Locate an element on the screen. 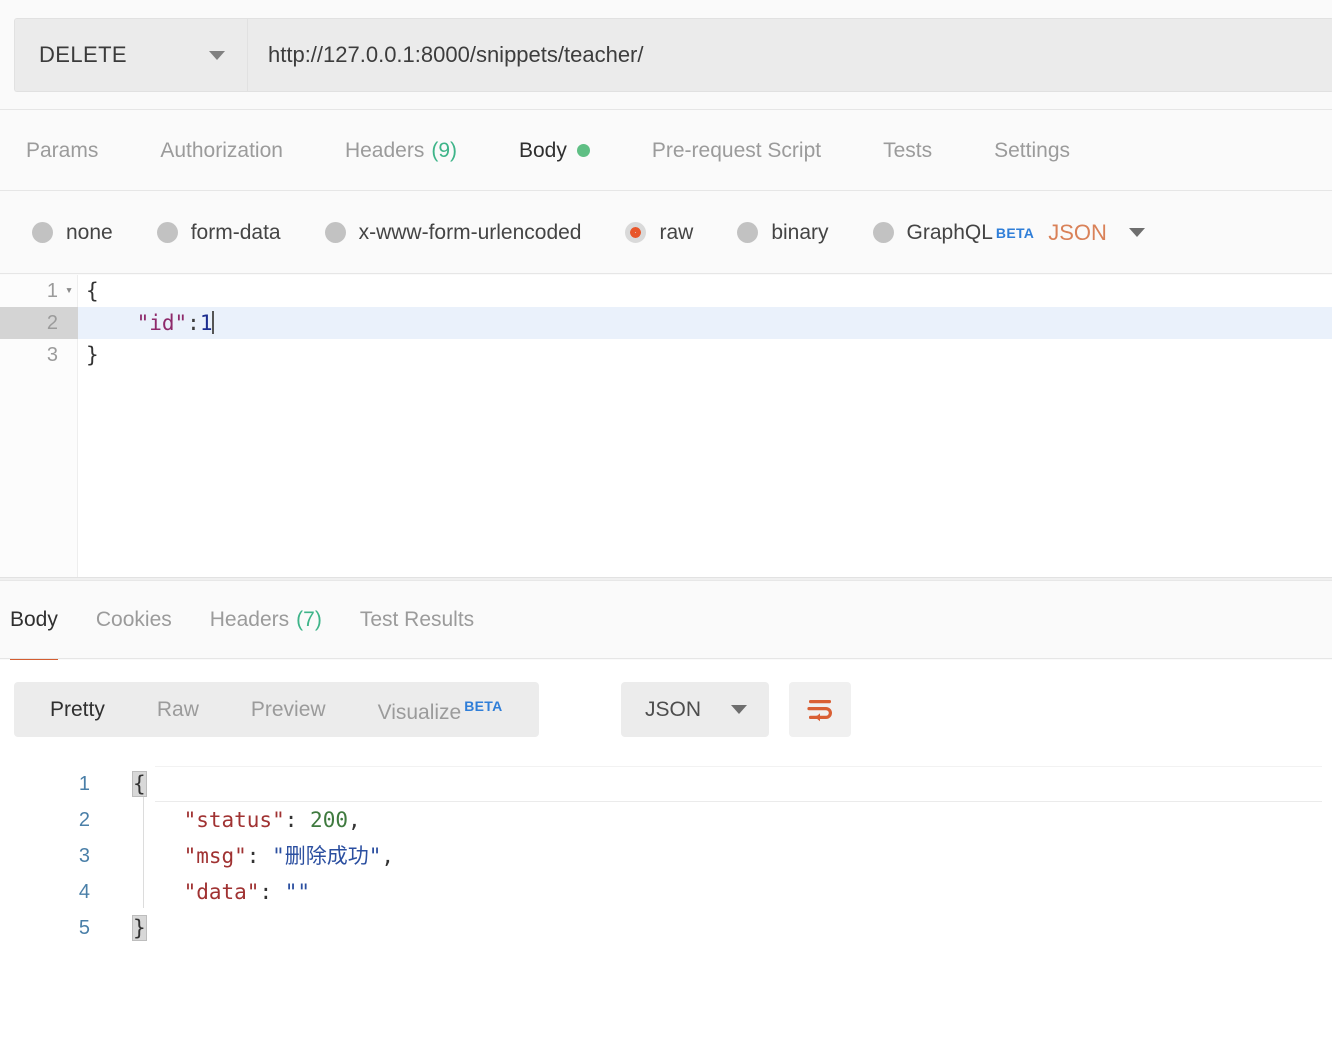  http-method-dropdown: DELETE is located at coordinates (131, 55).